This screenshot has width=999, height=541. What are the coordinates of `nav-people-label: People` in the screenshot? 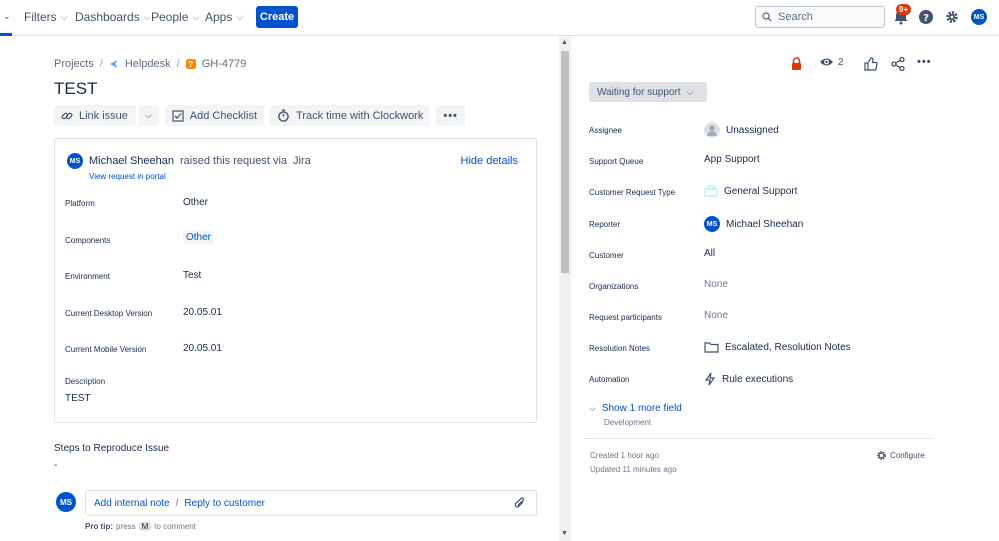 It's located at (170, 17).